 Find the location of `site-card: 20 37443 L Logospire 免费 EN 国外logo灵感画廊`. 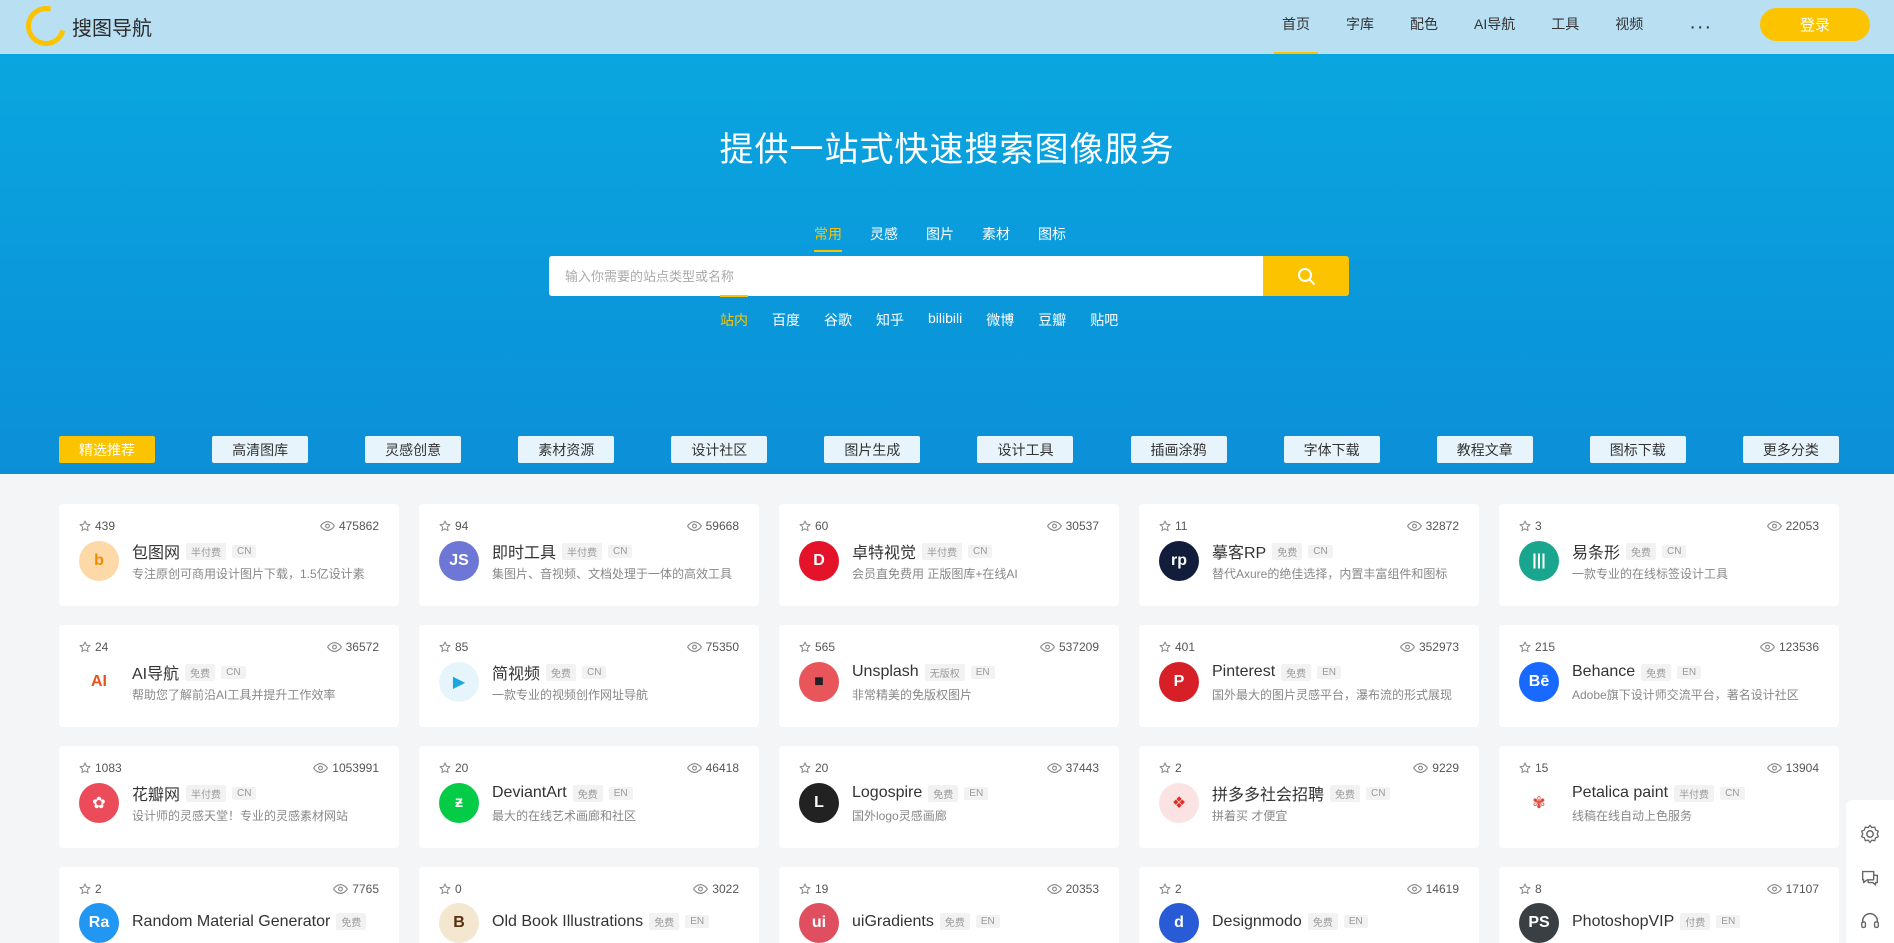

site-card: 20 37443 L Logospire 免费 EN 国外logo灵感画廊 is located at coordinates (949, 797).